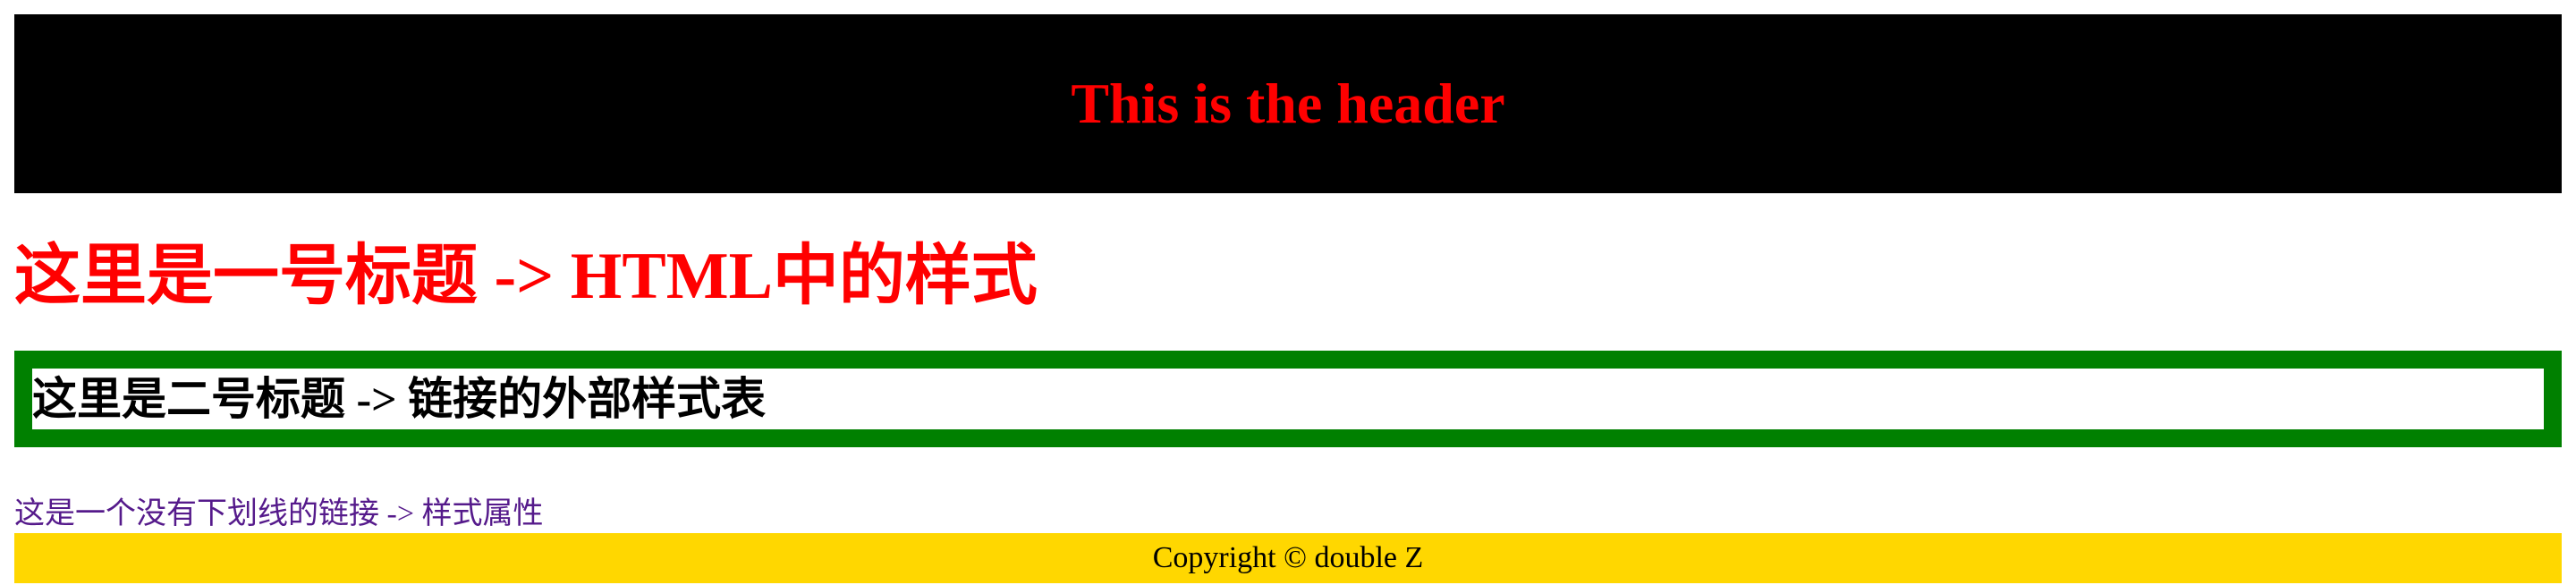  I want to click on heading-level-2: 这里是二号标题 -> 链接的外部样式表, so click(399, 399).